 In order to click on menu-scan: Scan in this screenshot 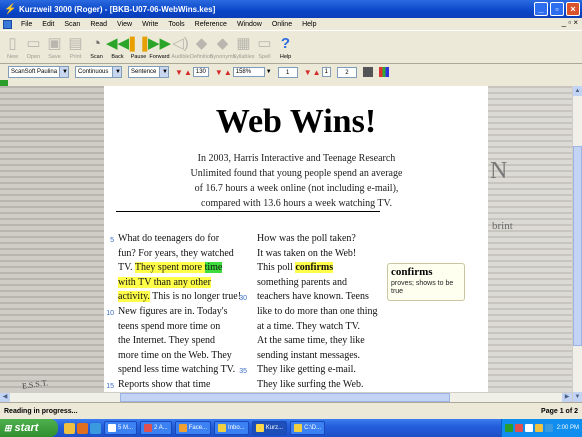, I will do `click(72, 24)`.